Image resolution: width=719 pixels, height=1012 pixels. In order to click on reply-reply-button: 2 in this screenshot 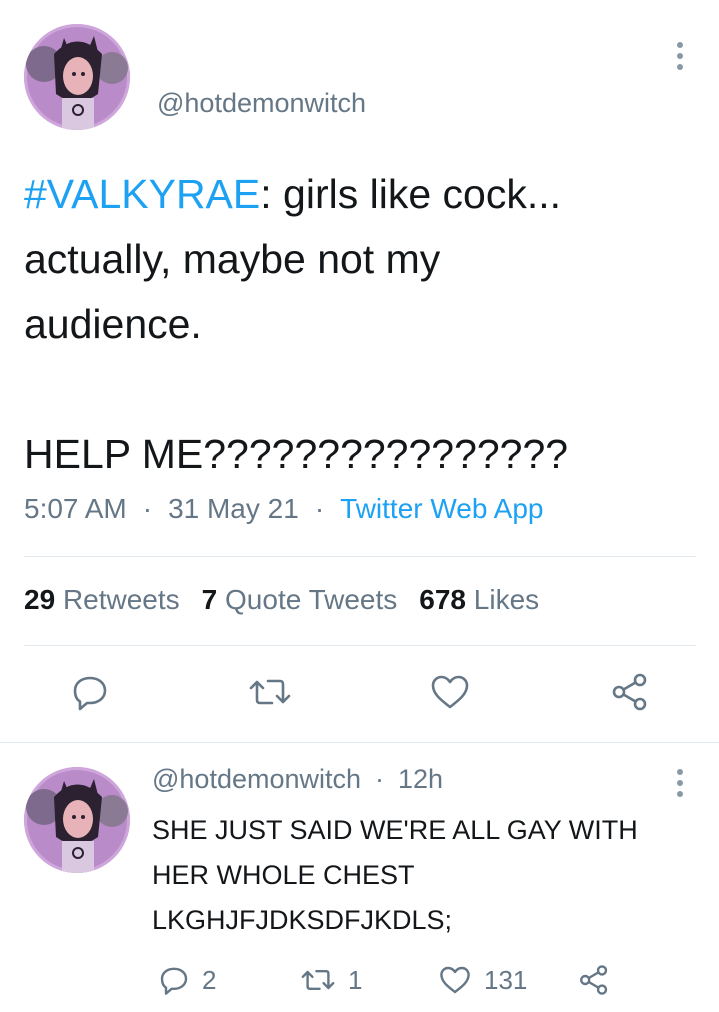, I will do `click(187, 980)`.